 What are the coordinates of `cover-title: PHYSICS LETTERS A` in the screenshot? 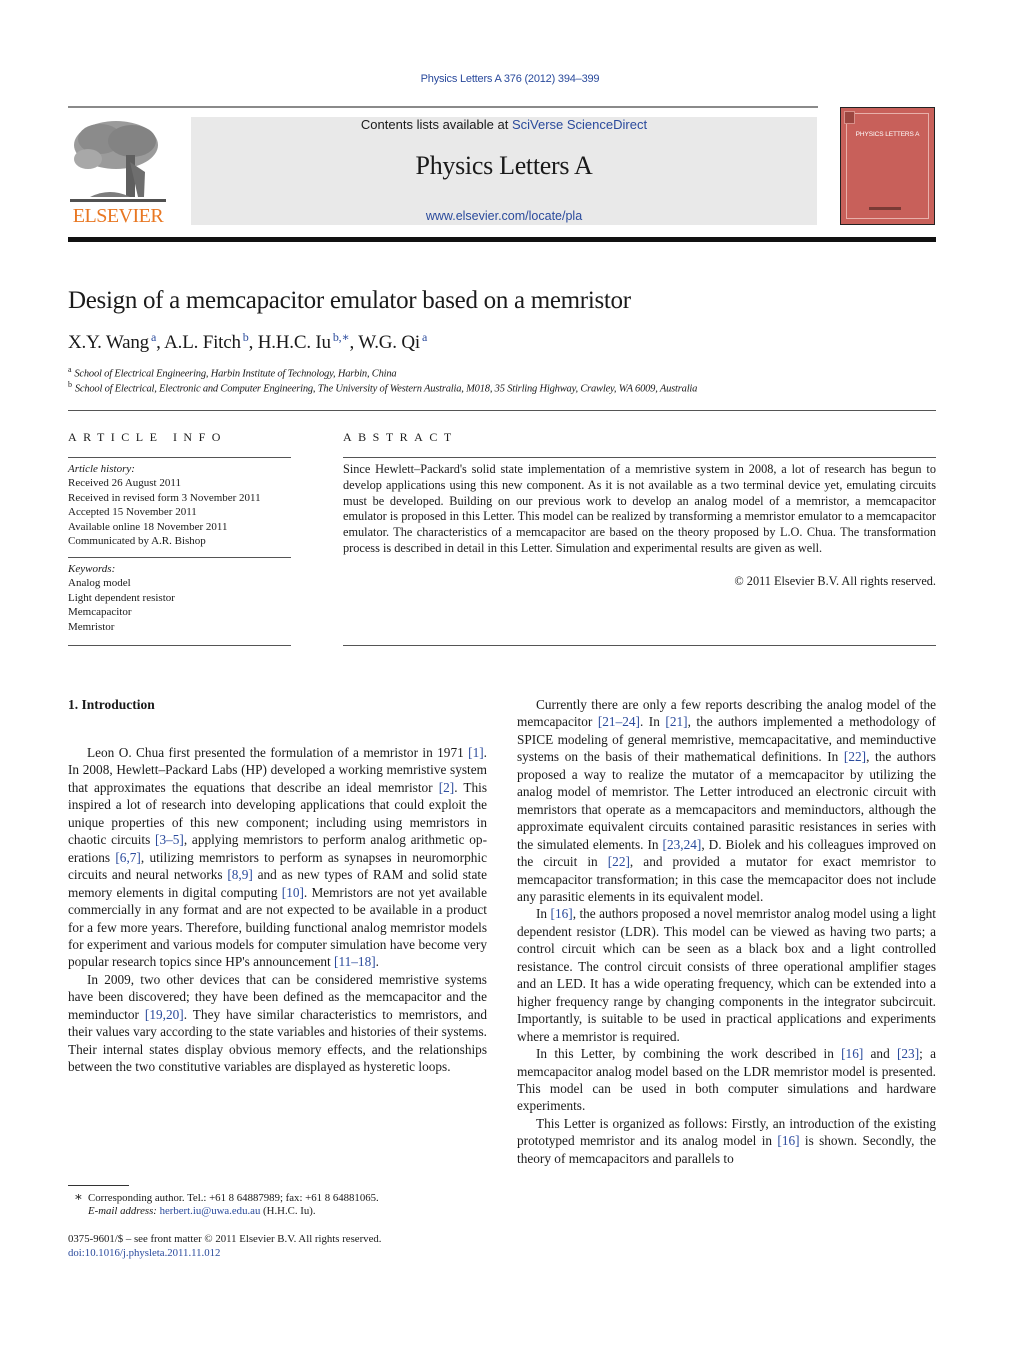 It's located at (887, 134).